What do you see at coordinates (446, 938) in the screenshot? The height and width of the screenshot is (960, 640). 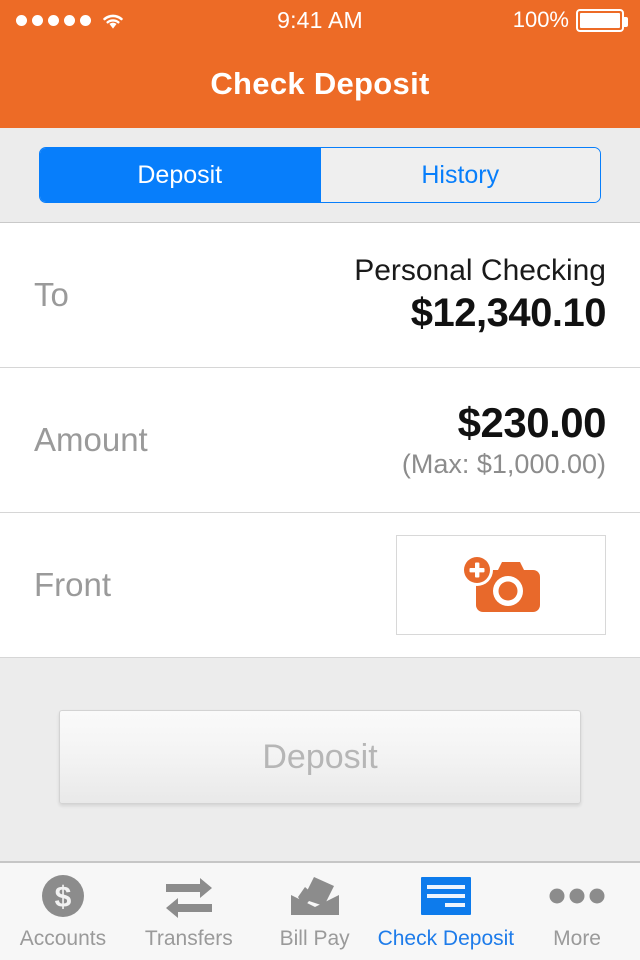 I see `tab-check-deposit-label: Check Deposit` at bounding box center [446, 938].